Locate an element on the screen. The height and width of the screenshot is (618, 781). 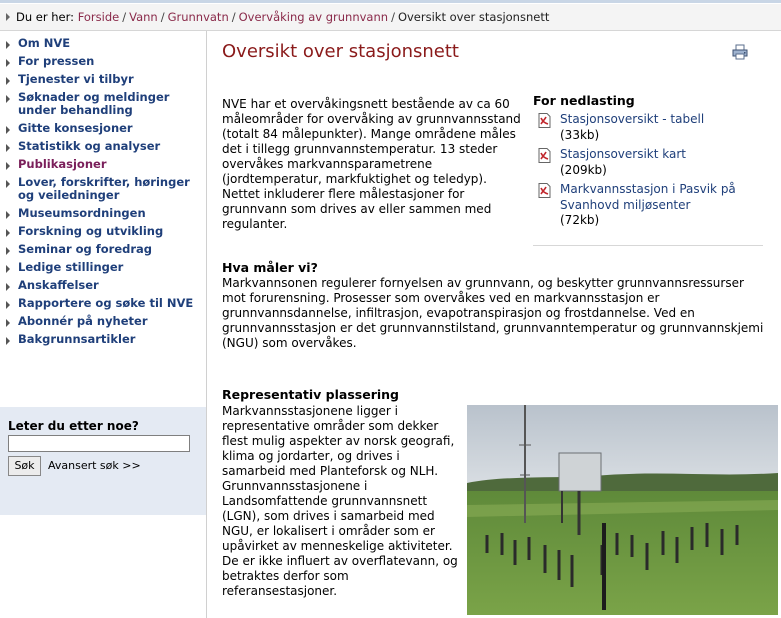
download-link-kart: Stasjonsoversikt kart is located at coordinates (623, 154).